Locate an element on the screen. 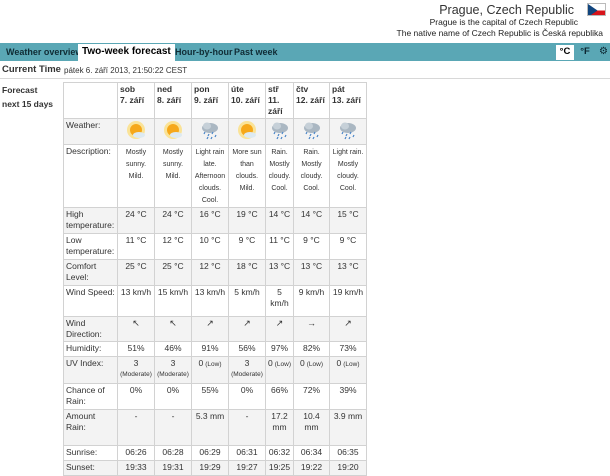  day-header-cell: sob 7. září is located at coordinates (136, 100).